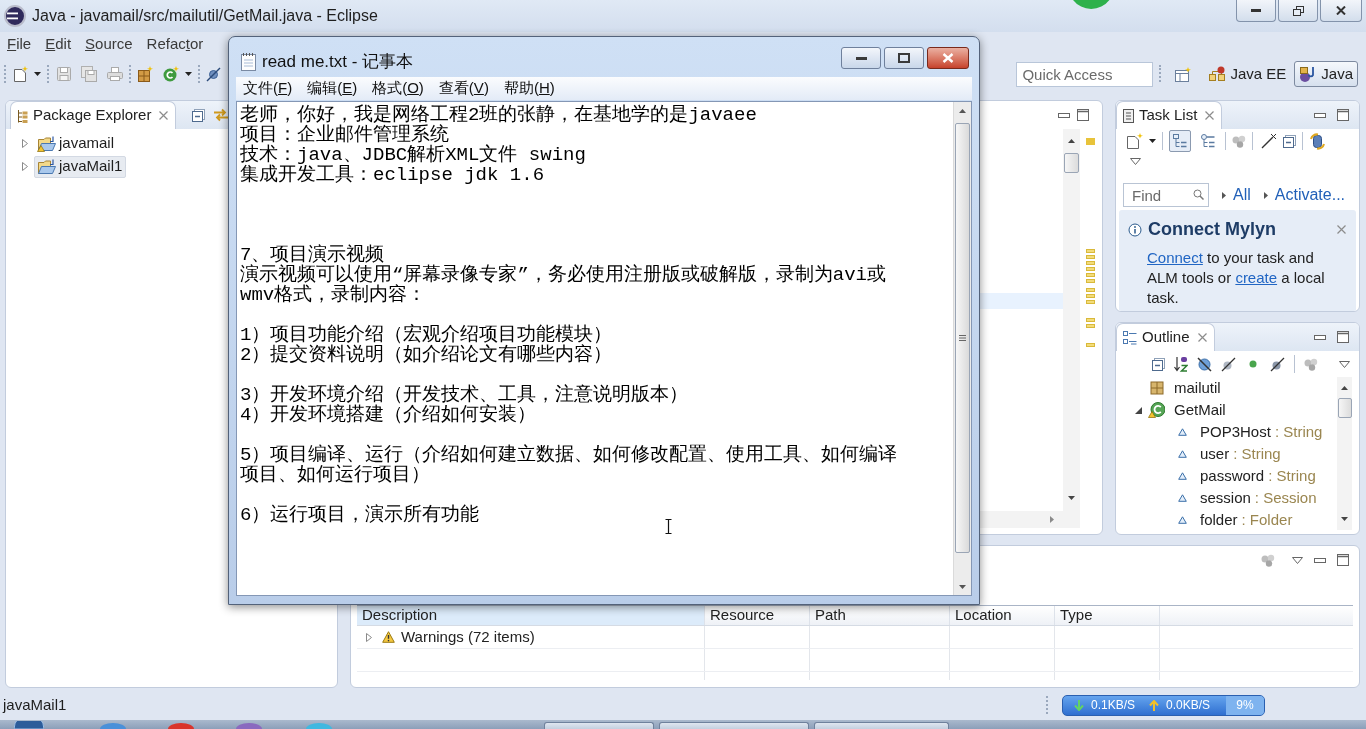 The image size is (1366, 729). I want to click on package-plus-icon, so click(145, 74).